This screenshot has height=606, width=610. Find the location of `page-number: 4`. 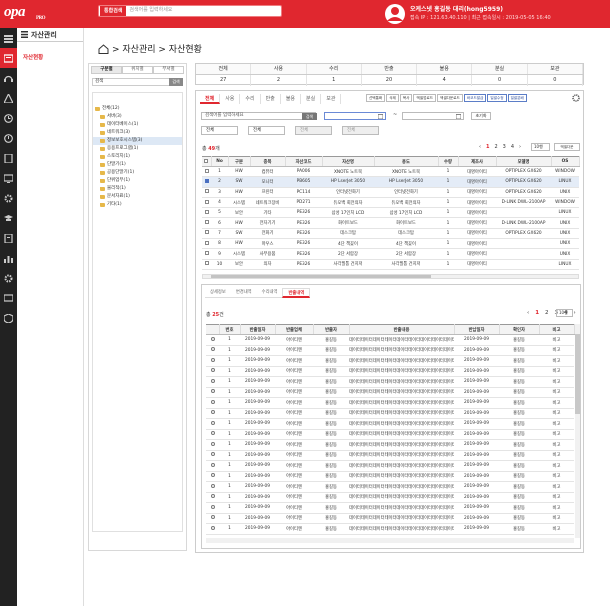

page-number: 4 is located at coordinates (512, 147).